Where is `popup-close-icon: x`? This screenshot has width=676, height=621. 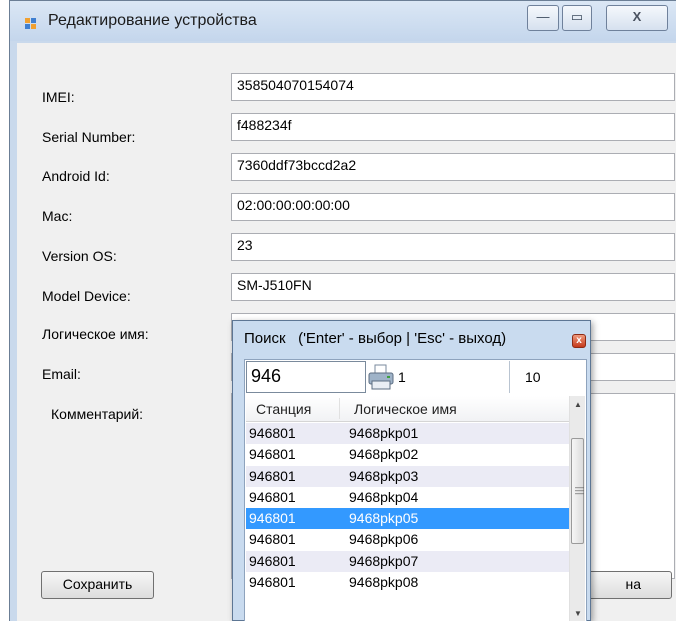 popup-close-icon: x is located at coordinates (579, 341).